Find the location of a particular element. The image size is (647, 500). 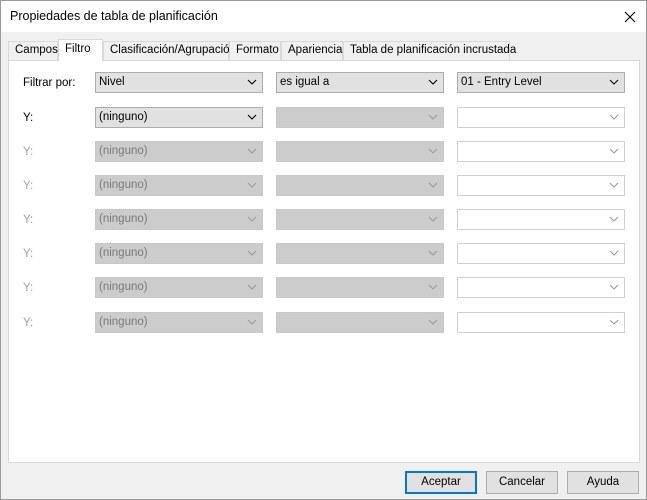

tab-clasificacion: Clasificación/Agrupación is located at coordinates (169, 50).